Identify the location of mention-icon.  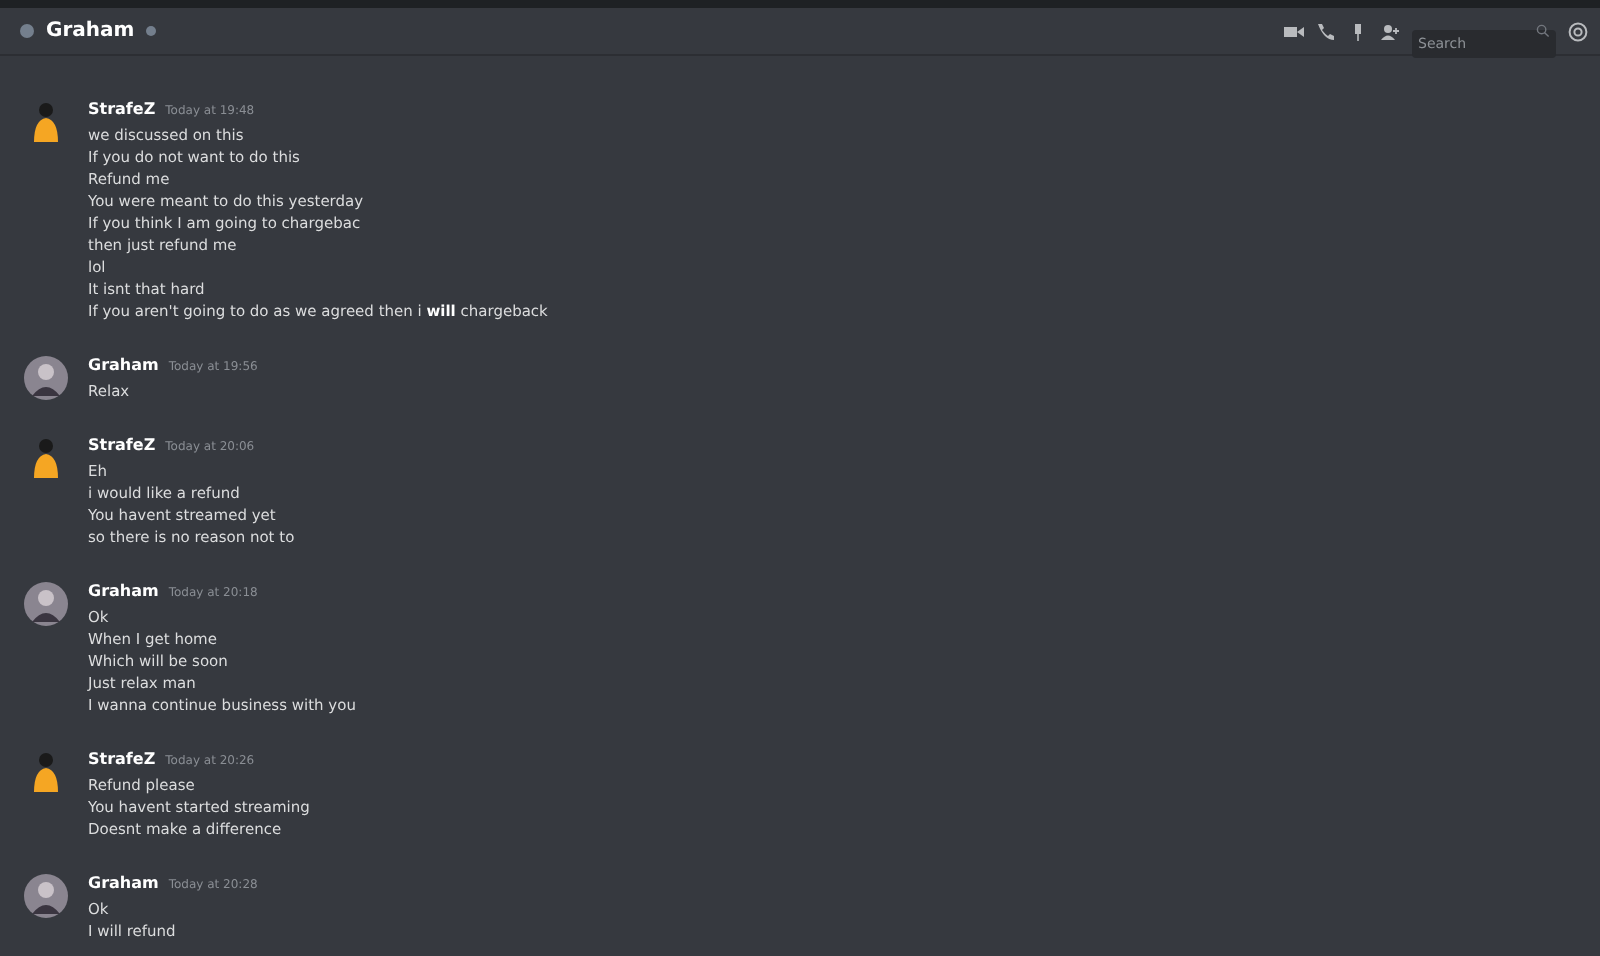
(1578, 31).